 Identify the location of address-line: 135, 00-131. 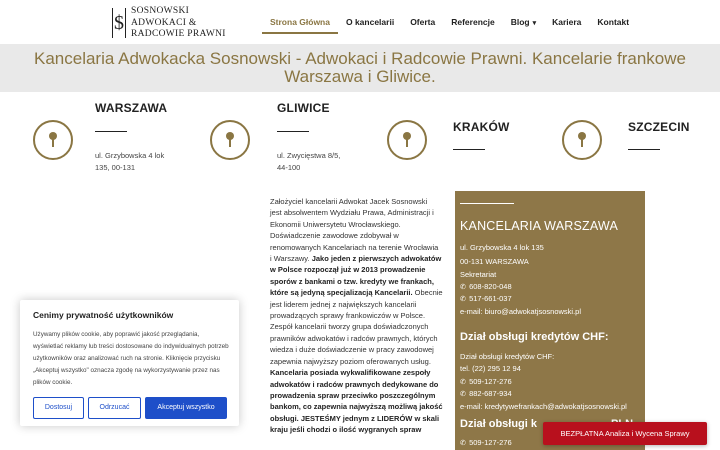
(115, 167).